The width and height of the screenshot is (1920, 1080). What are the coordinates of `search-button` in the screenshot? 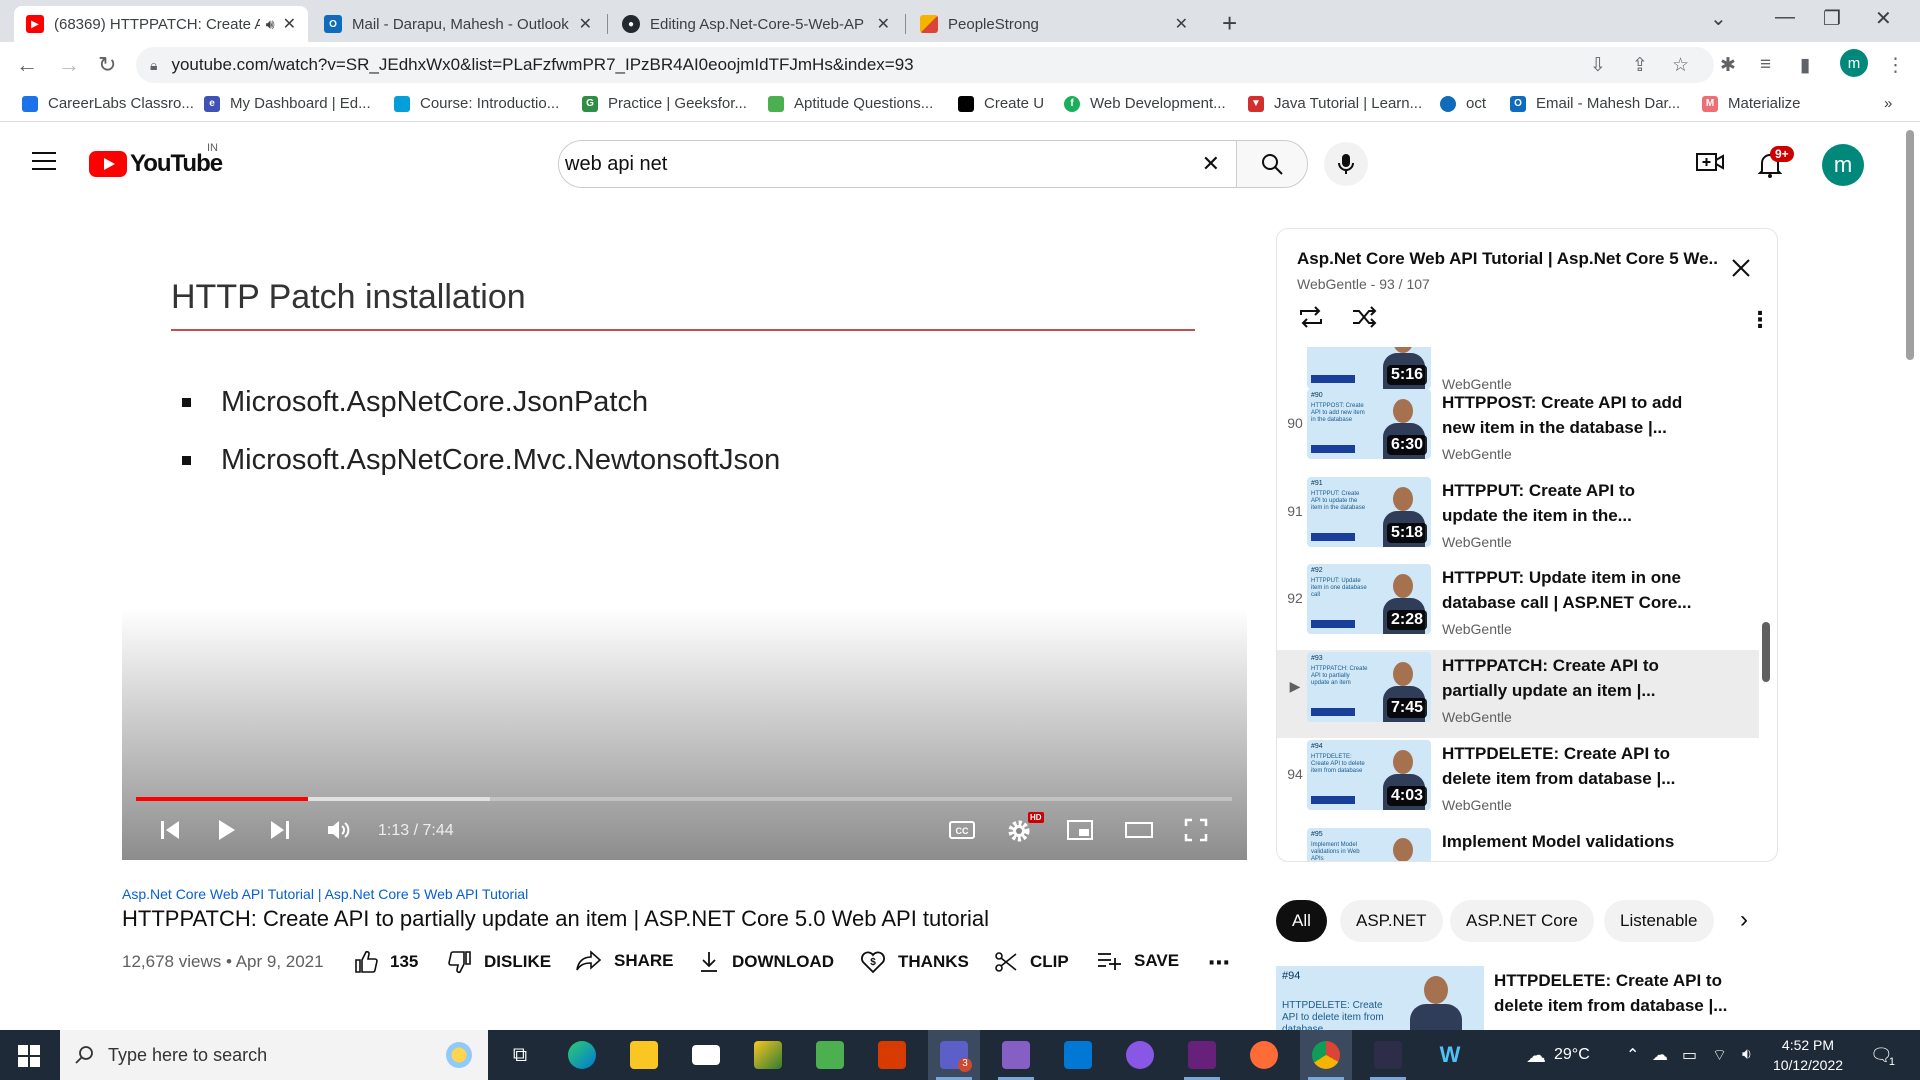 It's located at (1272, 164).